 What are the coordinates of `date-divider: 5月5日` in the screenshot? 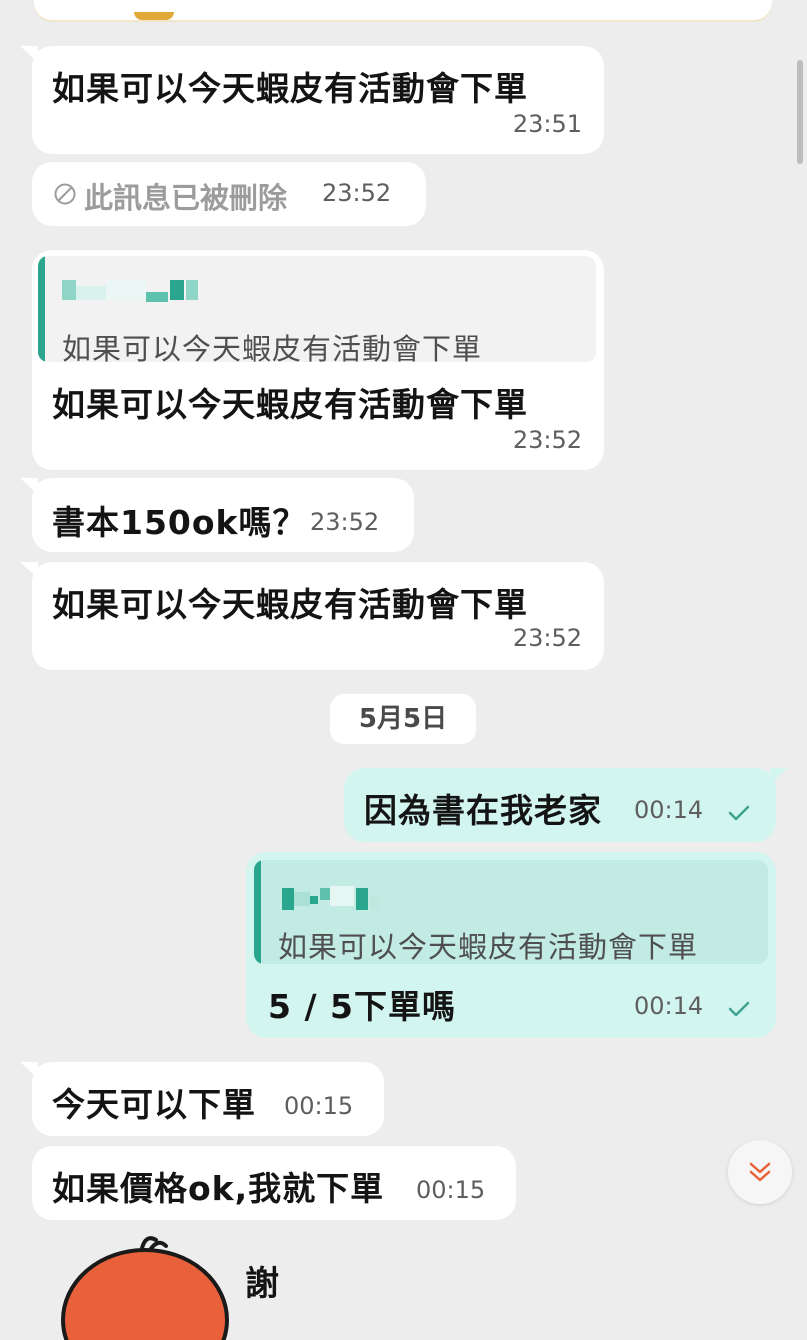 It's located at (403, 719).